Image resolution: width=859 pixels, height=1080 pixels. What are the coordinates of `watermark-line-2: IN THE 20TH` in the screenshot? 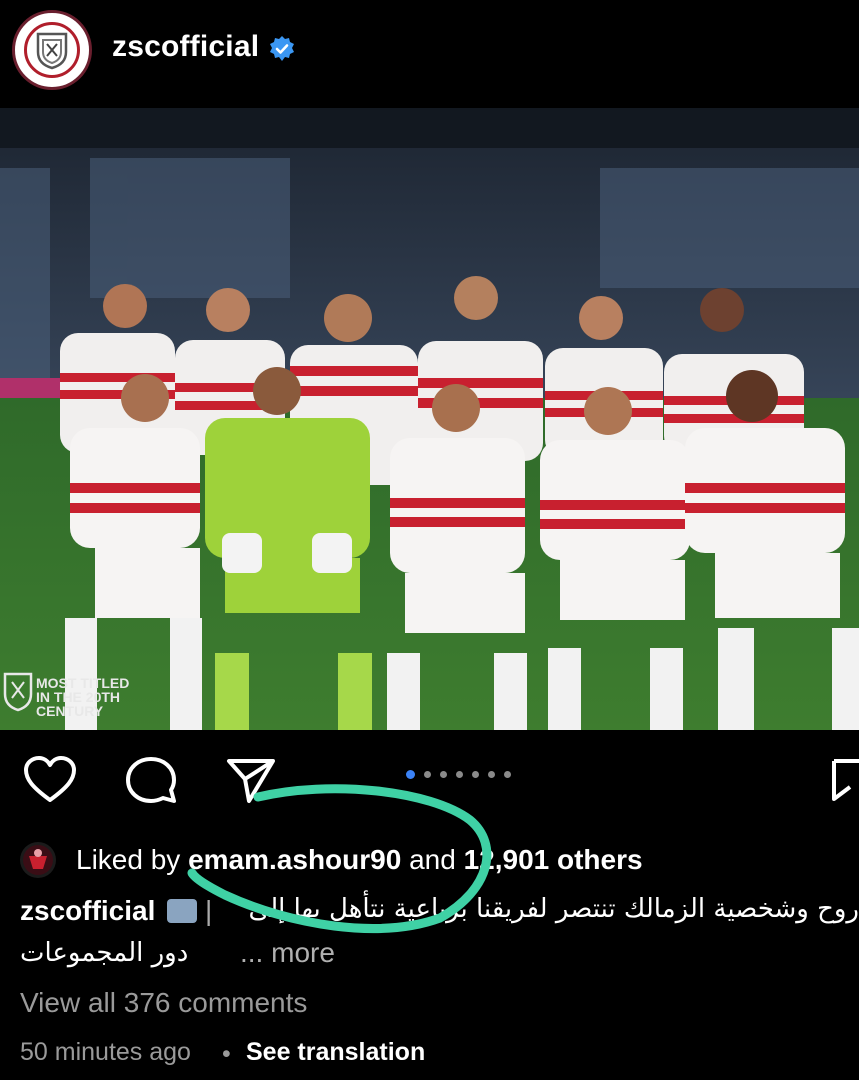 It's located at (78, 697).